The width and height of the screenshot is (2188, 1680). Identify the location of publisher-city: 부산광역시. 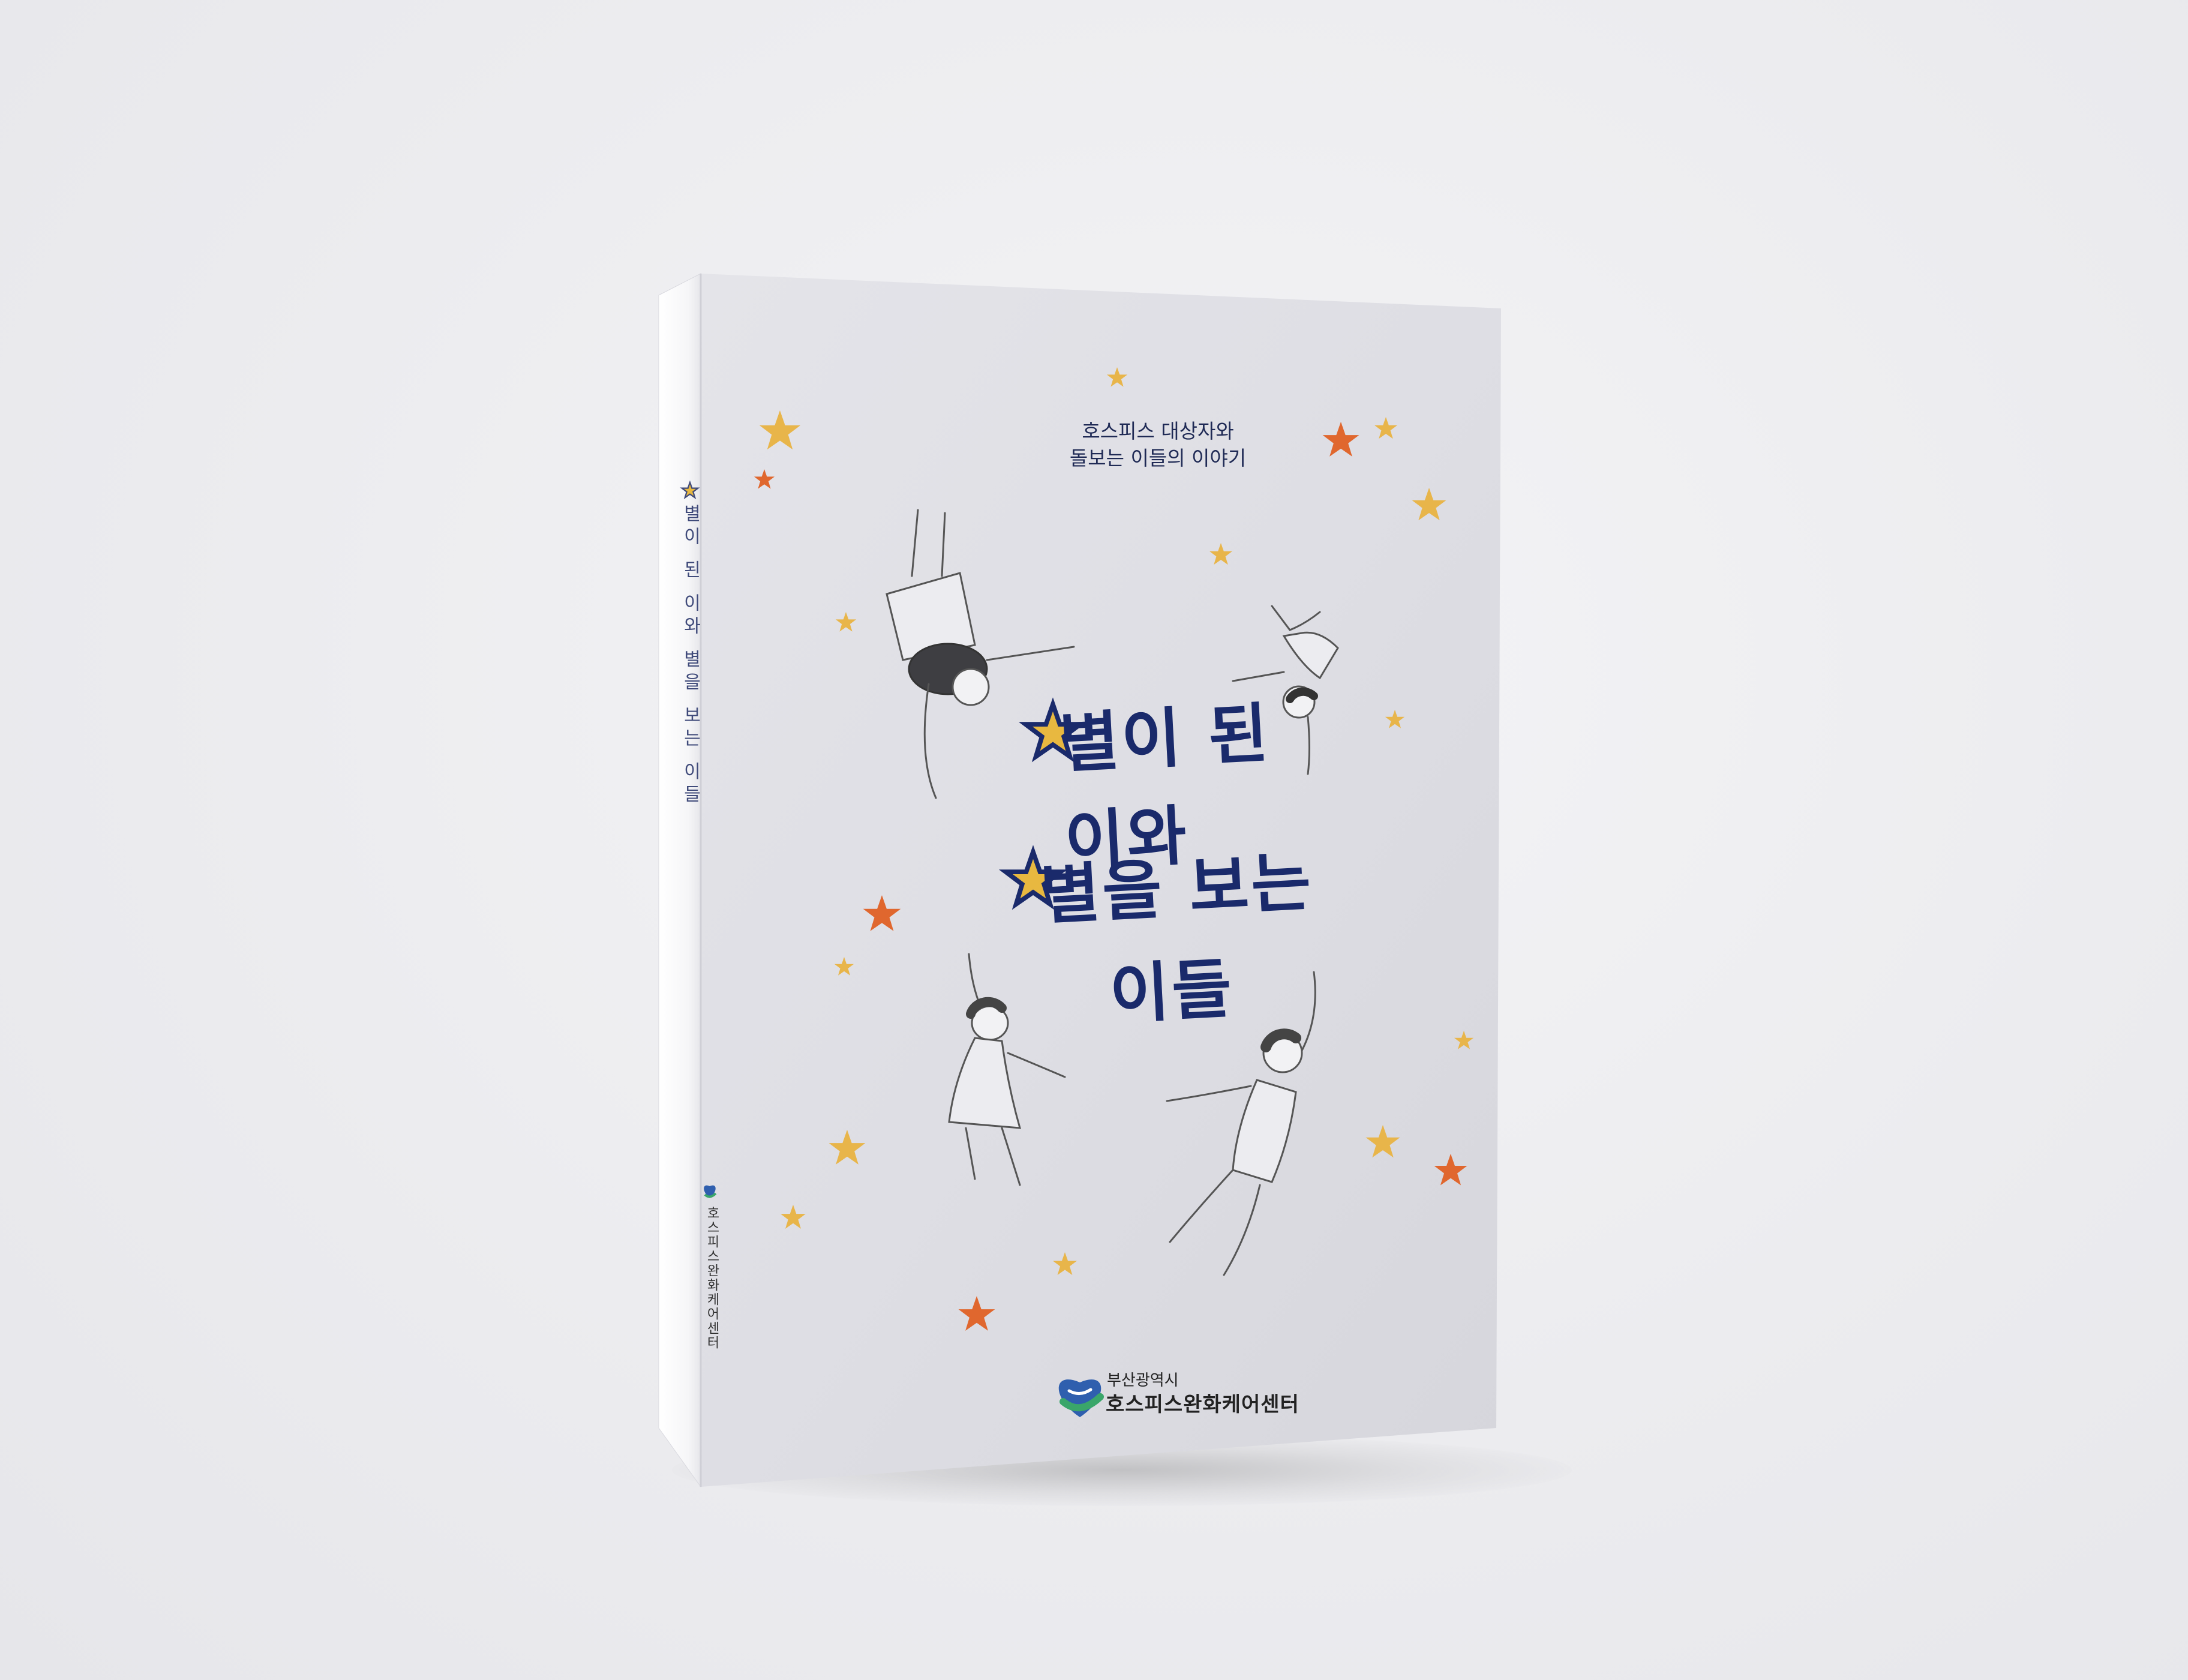
(1143, 1381).